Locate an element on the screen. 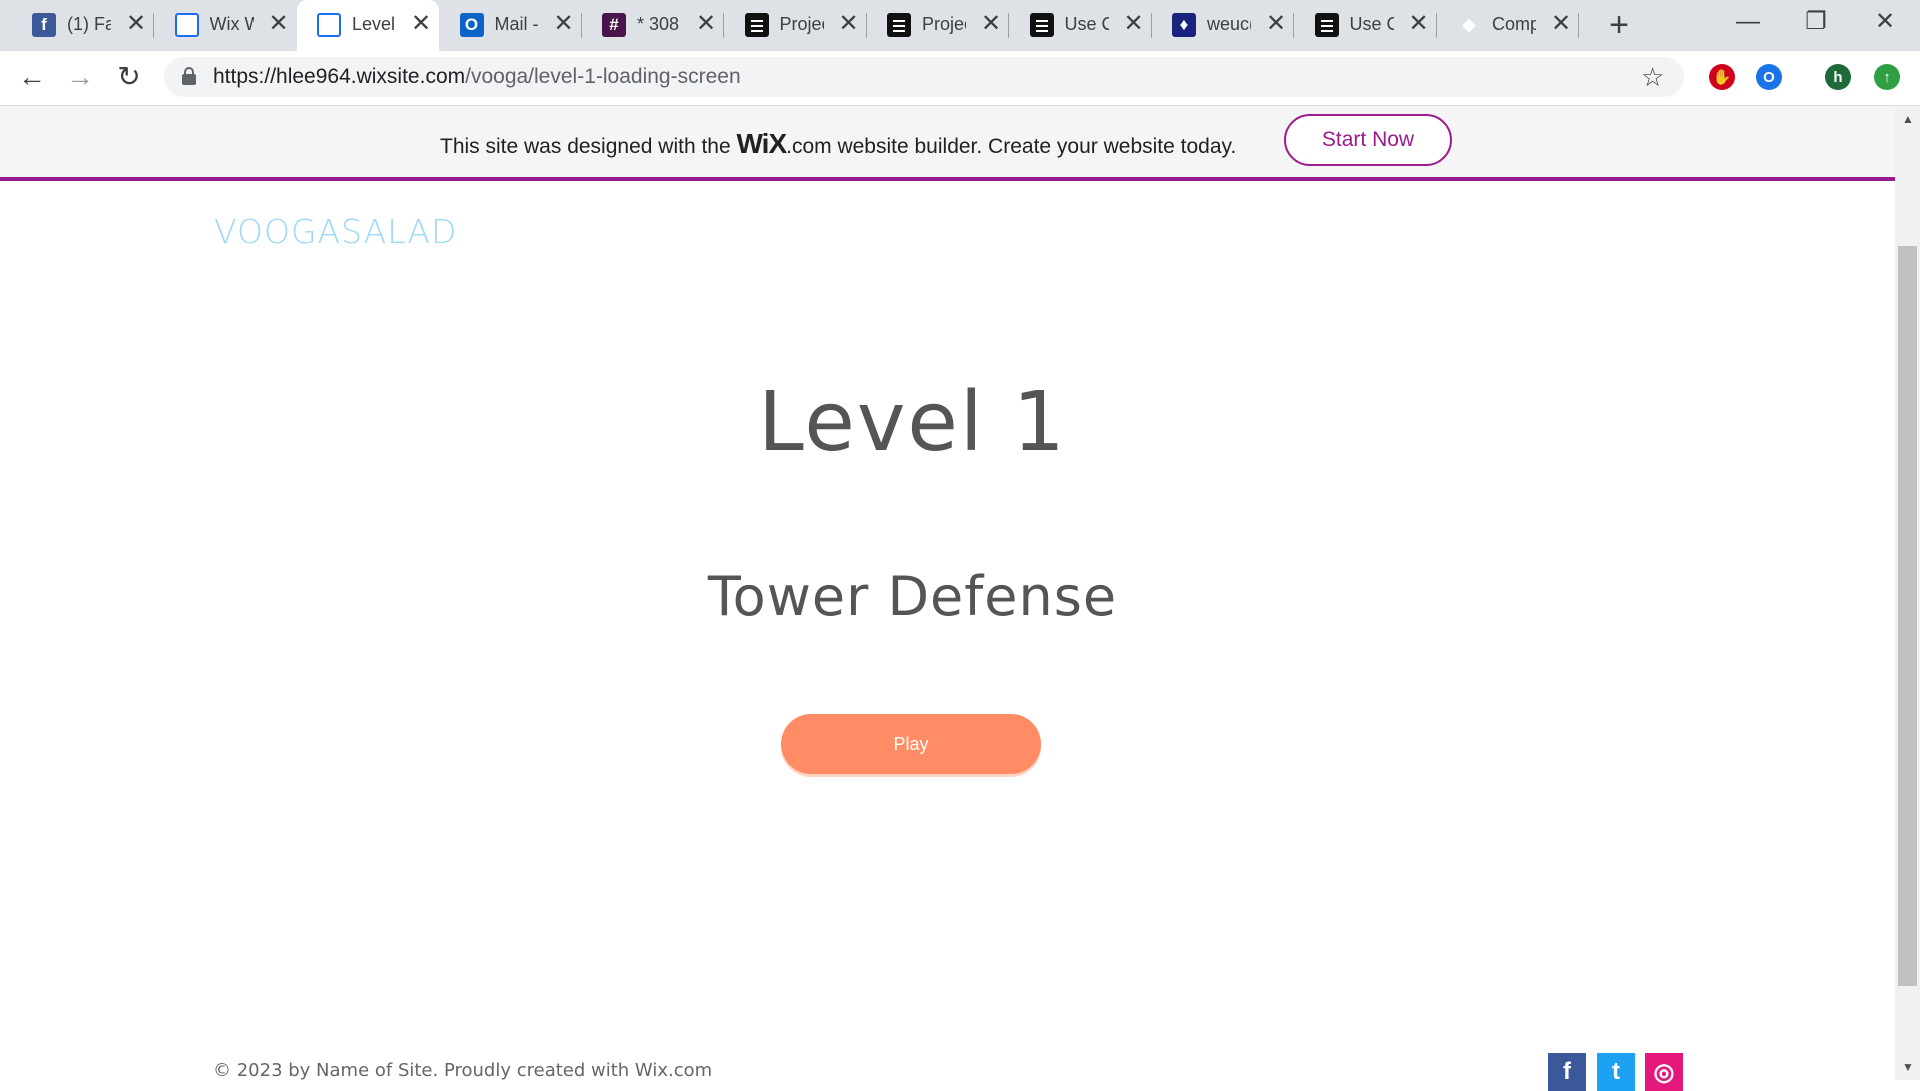 The width and height of the screenshot is (1920, 1091). outlook-icon: O is located at coordinates (471, 25).